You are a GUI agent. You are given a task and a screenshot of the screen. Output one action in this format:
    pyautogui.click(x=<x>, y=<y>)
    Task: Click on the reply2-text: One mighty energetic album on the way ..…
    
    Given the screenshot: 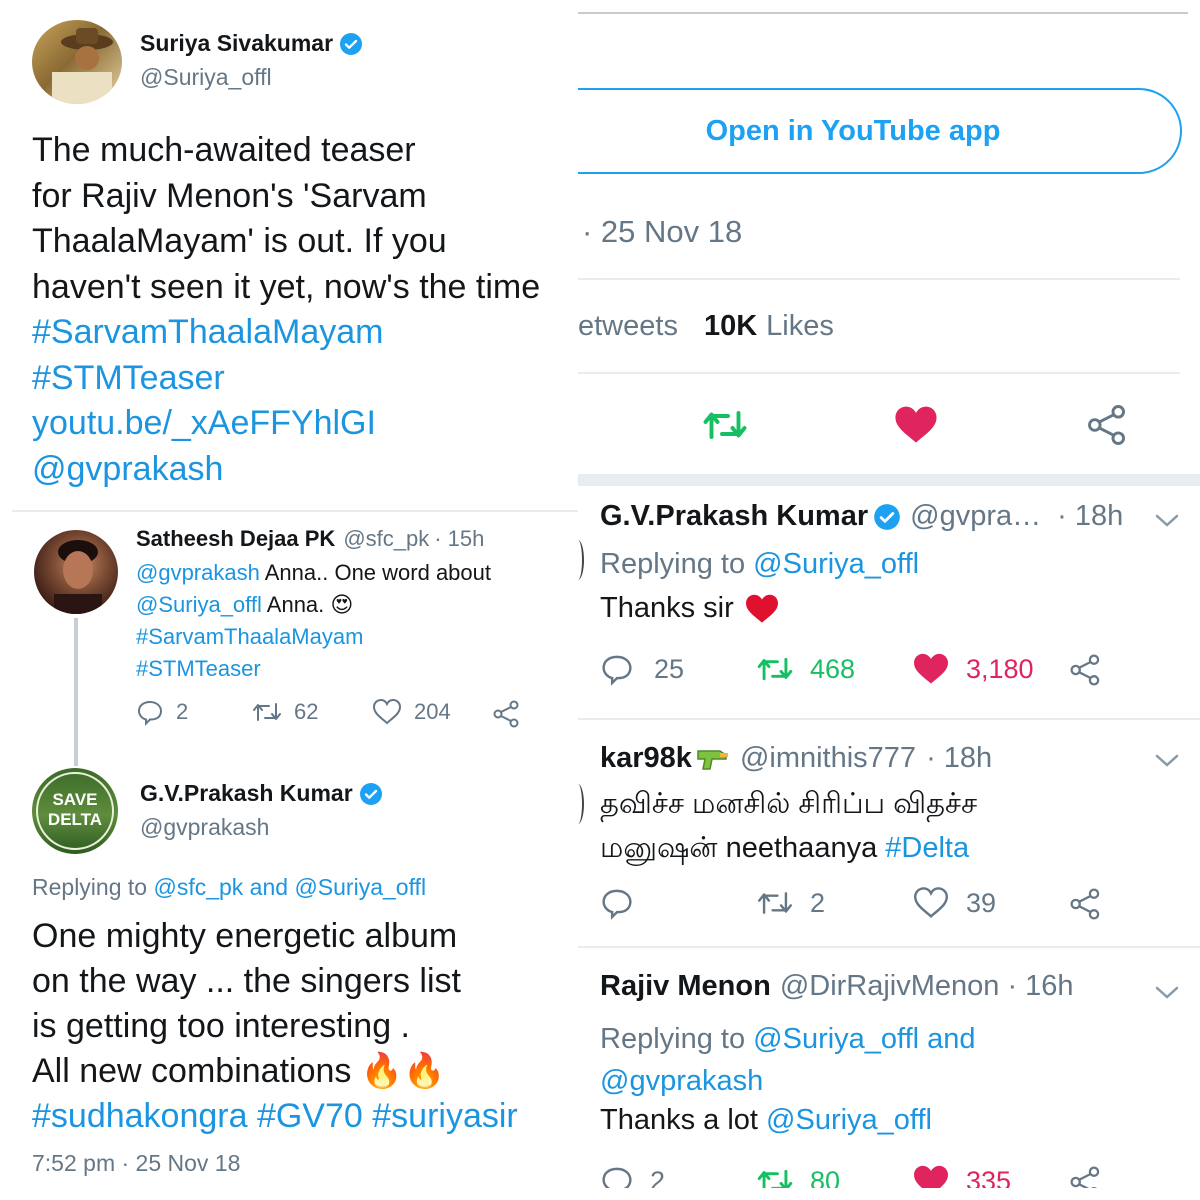 What is the action you would take?
    pyautogui.click(x=275, y=1026)
    